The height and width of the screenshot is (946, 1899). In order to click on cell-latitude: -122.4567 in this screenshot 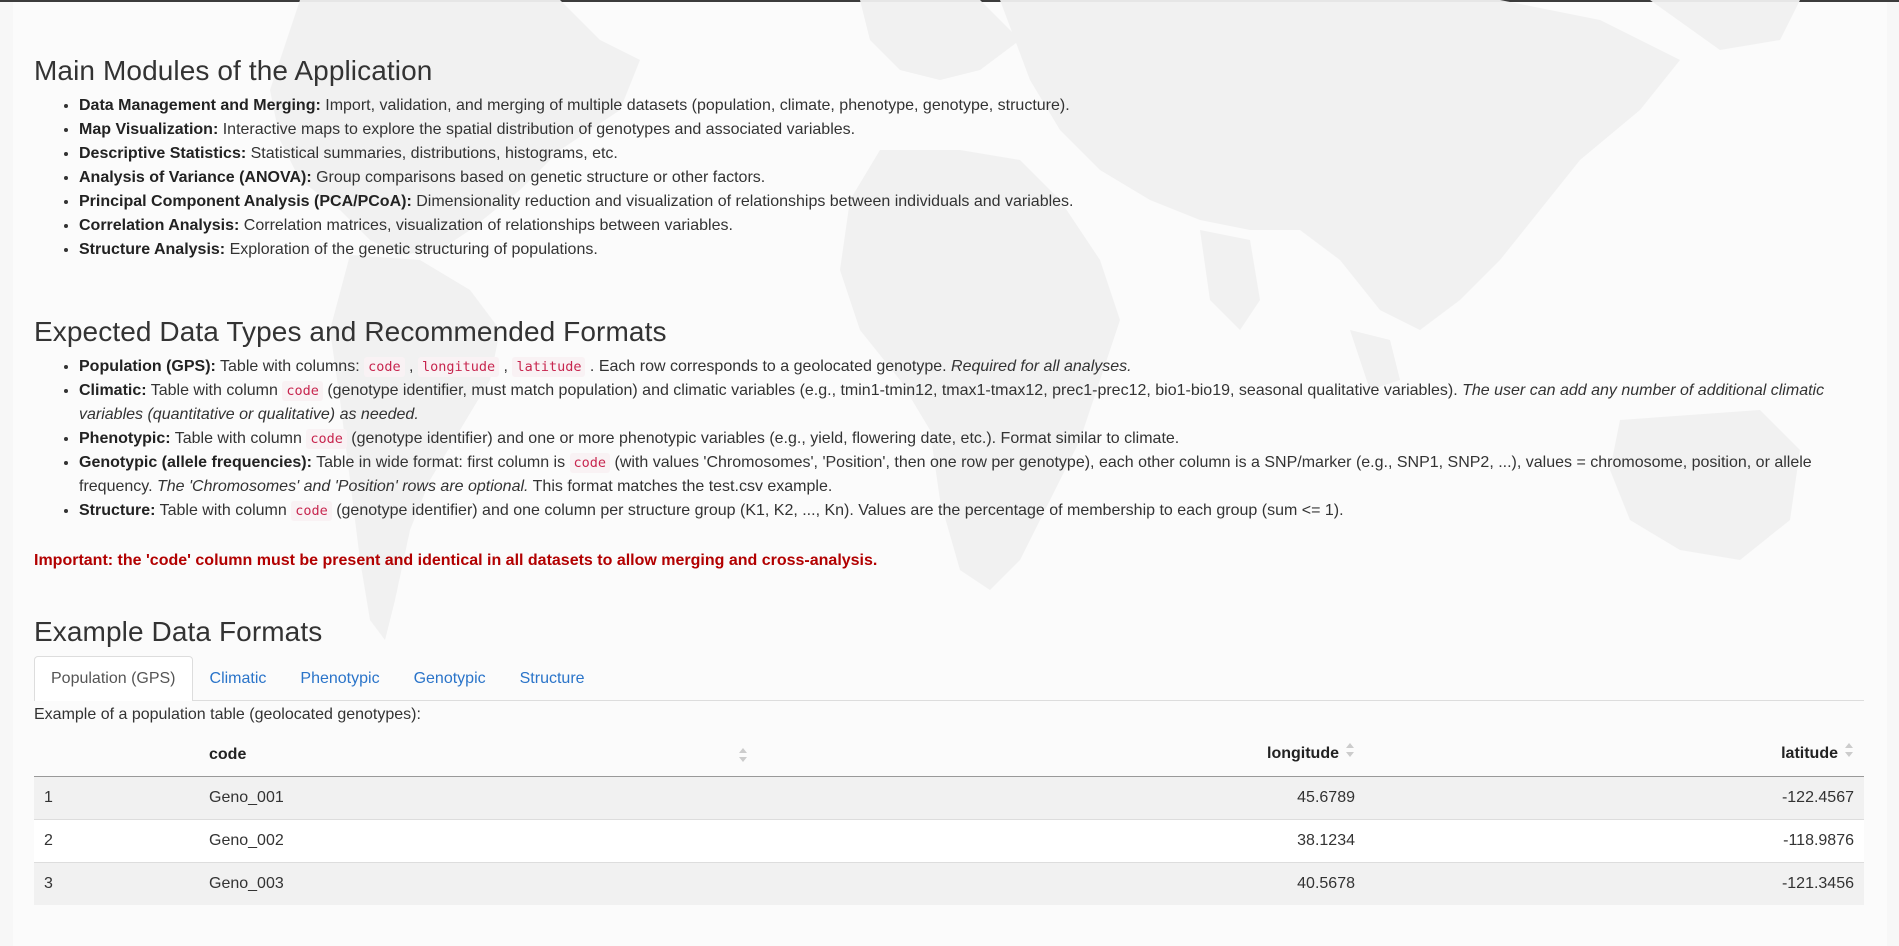, I will do `click(1614, 798)`.